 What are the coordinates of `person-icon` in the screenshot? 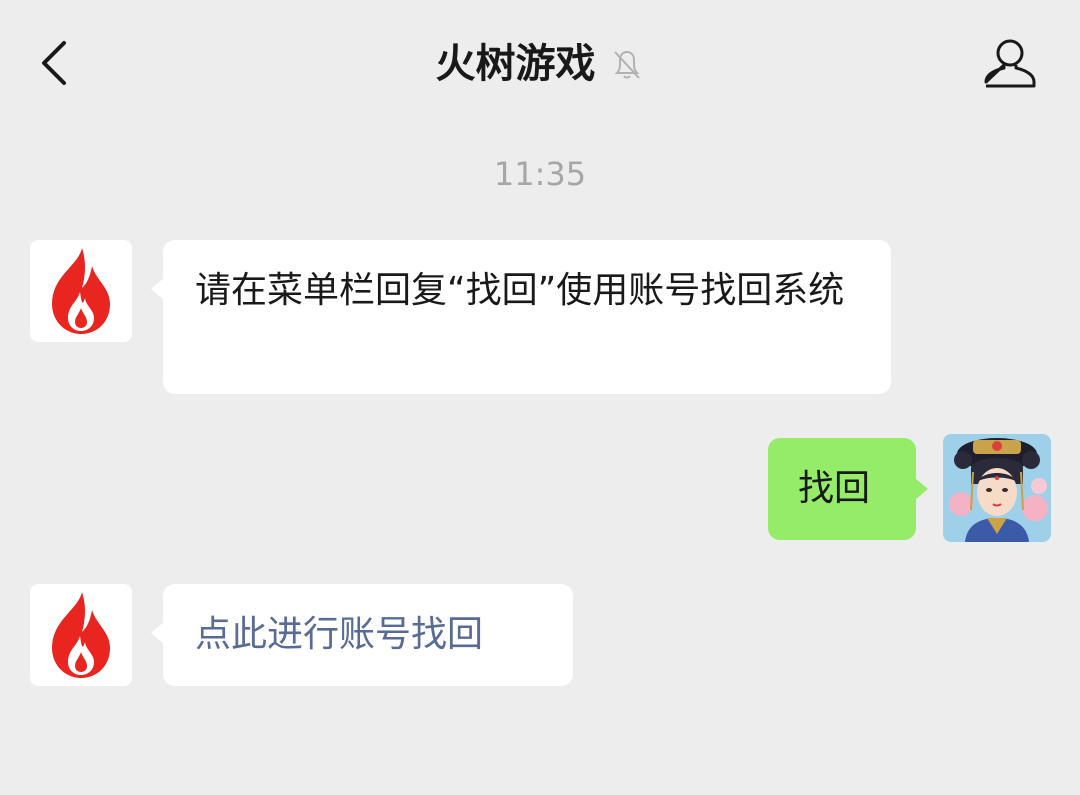 It's located at (1010, 63).